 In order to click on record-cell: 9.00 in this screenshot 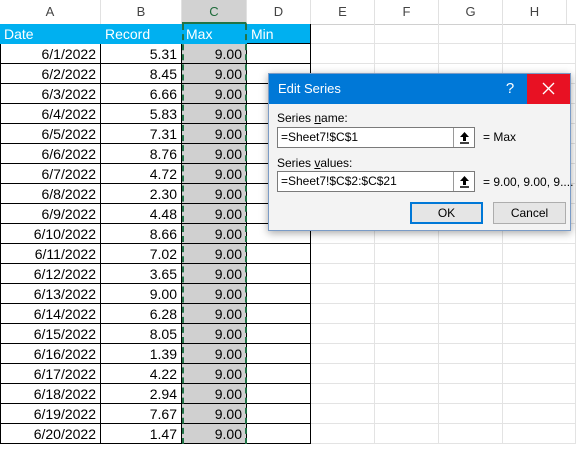, I will do `click(141, 294)`.